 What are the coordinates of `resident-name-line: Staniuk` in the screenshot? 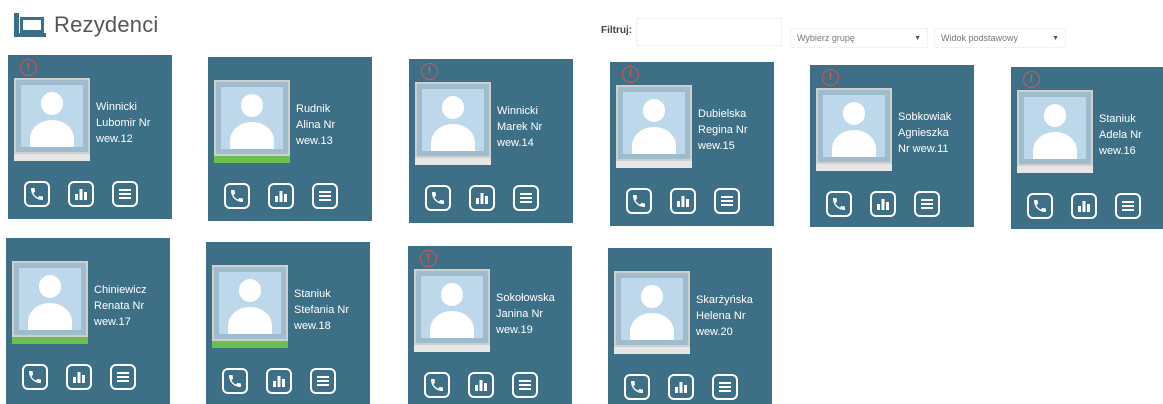 It's located at (312, 294).